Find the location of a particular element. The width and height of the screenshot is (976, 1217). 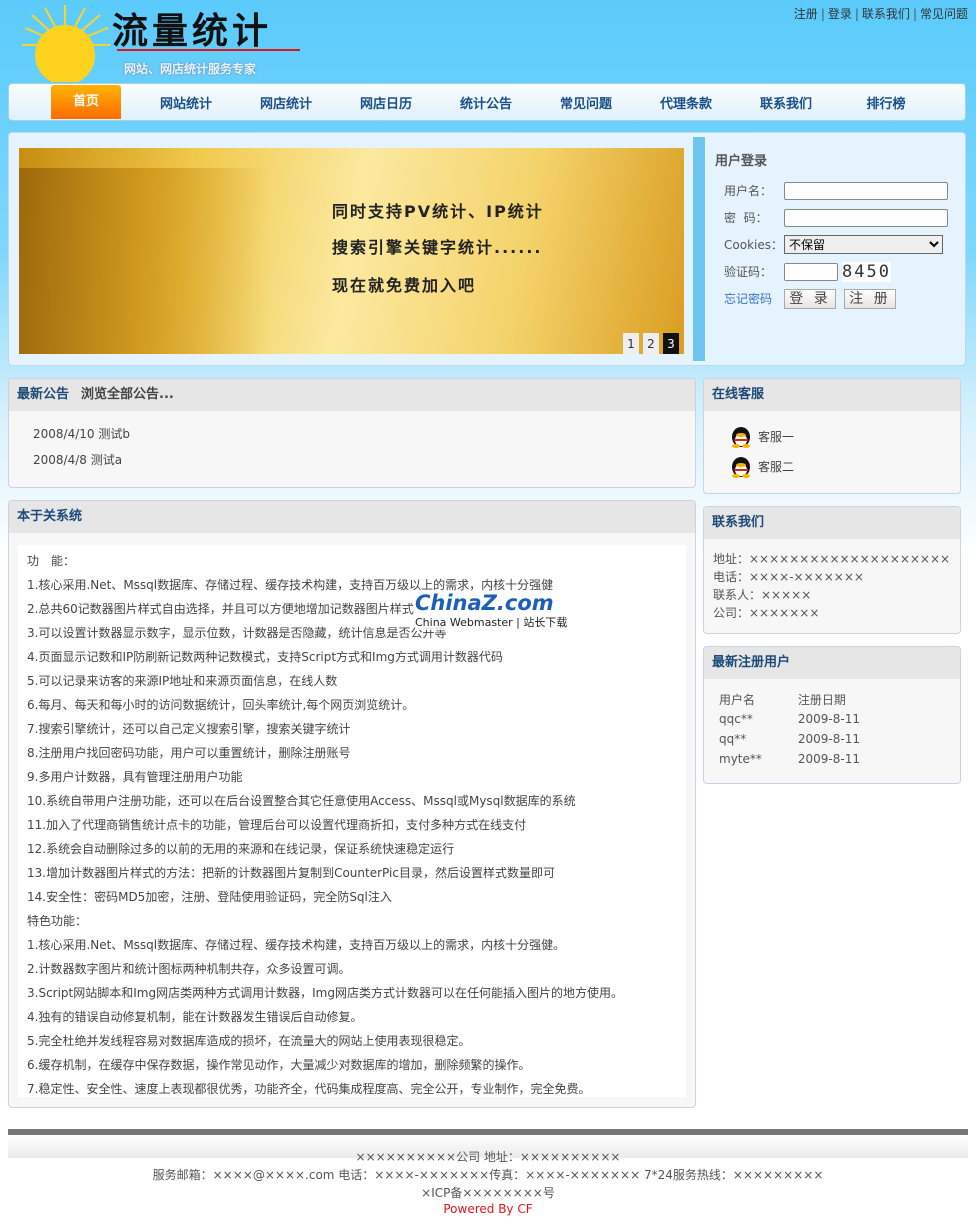

chinaz-watermark: ChinaZ.com China Webmaster | 站长下载 is located at coordinates (491, 610).